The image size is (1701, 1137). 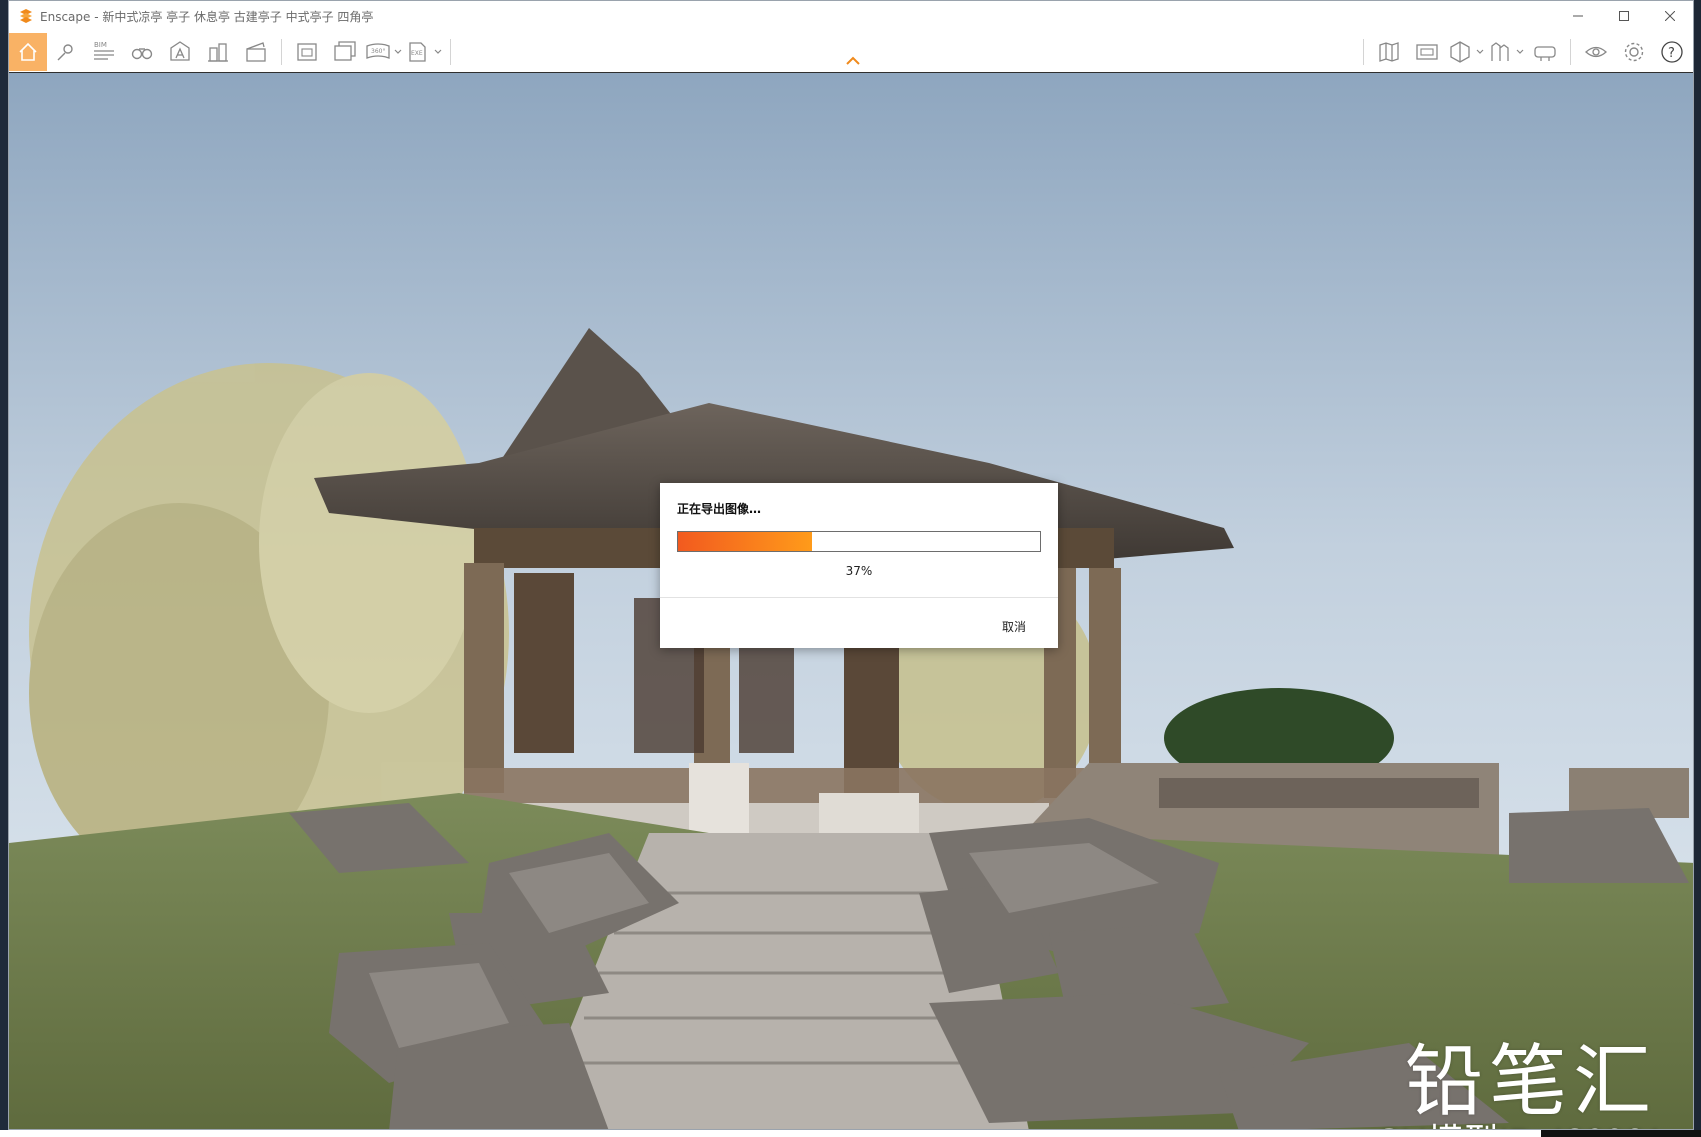 I want to click on home-icon, so click(x=28, y=51).